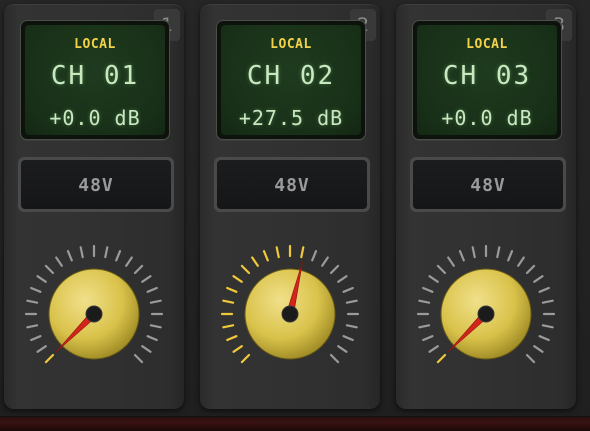 The height and width of the screenshot is (431, 590). What do you see at coordinates (487, 76) in the screenshot?
I see `channel-name-label: CH 03` at bounding box center [487, 76].